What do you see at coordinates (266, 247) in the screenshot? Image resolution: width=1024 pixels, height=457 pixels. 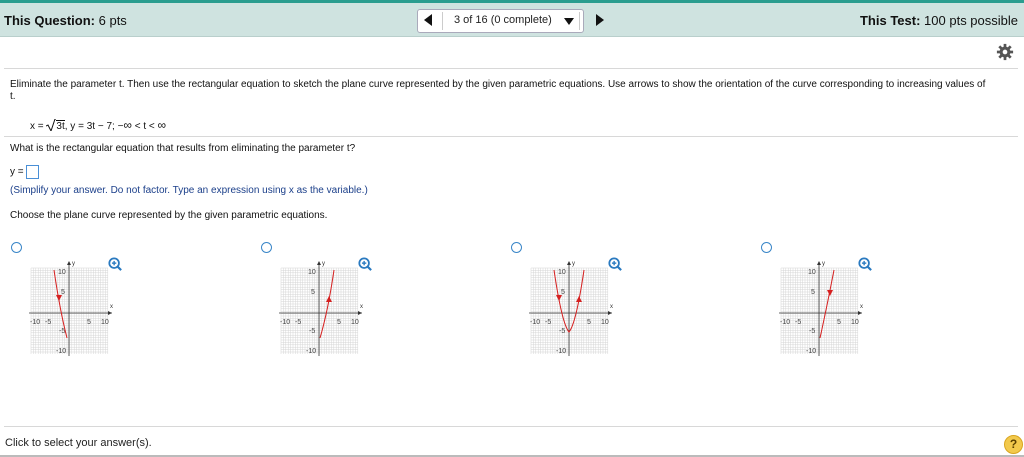 I see `choice-b-radio` at bounding box center [266, 247].